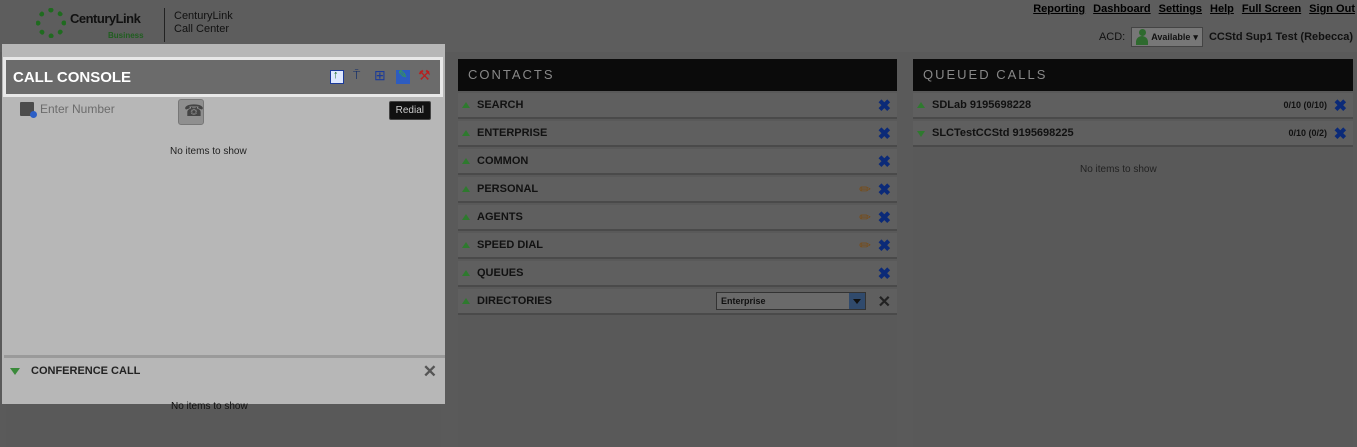  What do you see at coordinates (743, 301) in the screenshot?
I see `directory-select-value: Enterprise` at bounding box center [743, 301].